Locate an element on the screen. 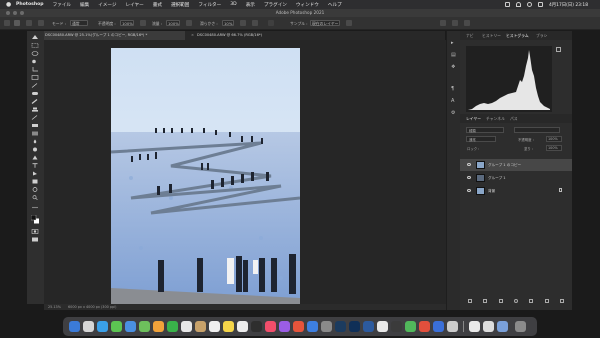 This screenshot has width=600, height=338. tab-channels: チャンネル is located at coordinates (495, 119).